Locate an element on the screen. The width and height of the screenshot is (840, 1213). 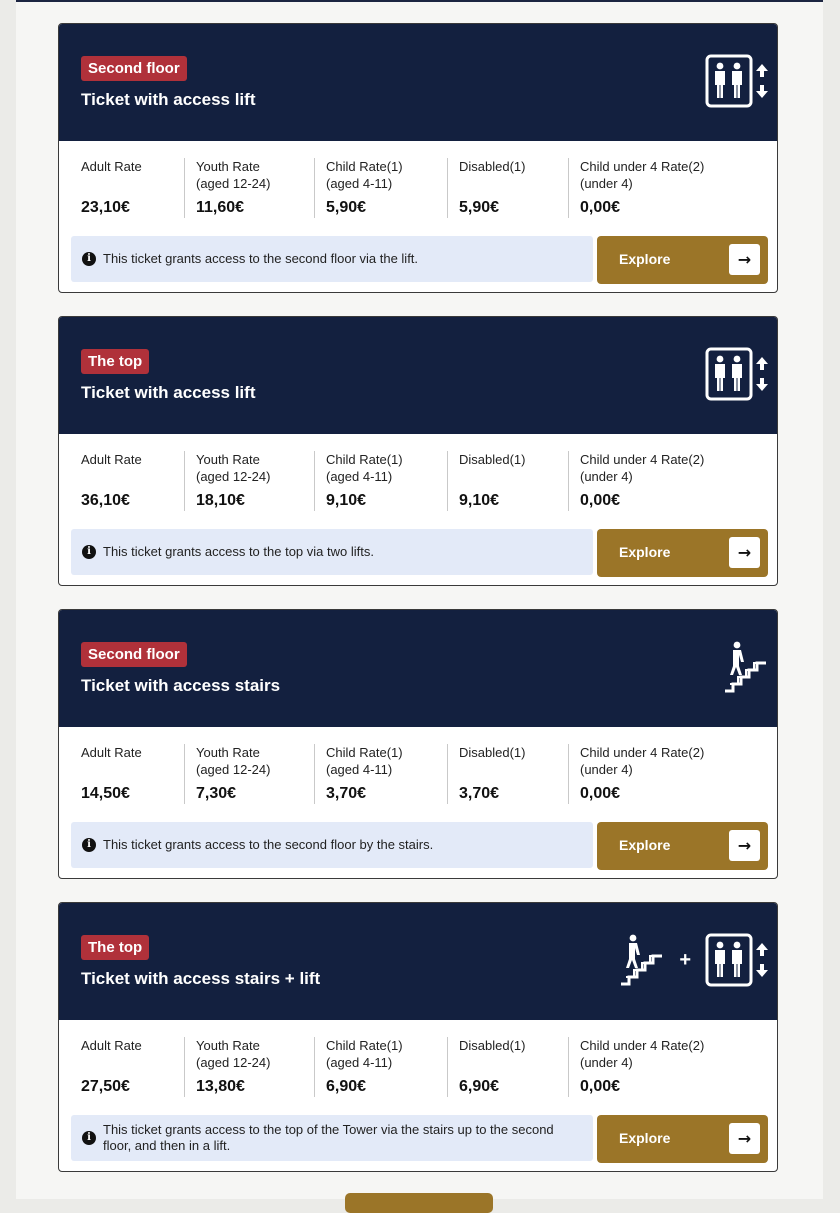
child-rate: Child Rate(1) (aged 4-11) 9,10€ is located at coordinates (380, 481).